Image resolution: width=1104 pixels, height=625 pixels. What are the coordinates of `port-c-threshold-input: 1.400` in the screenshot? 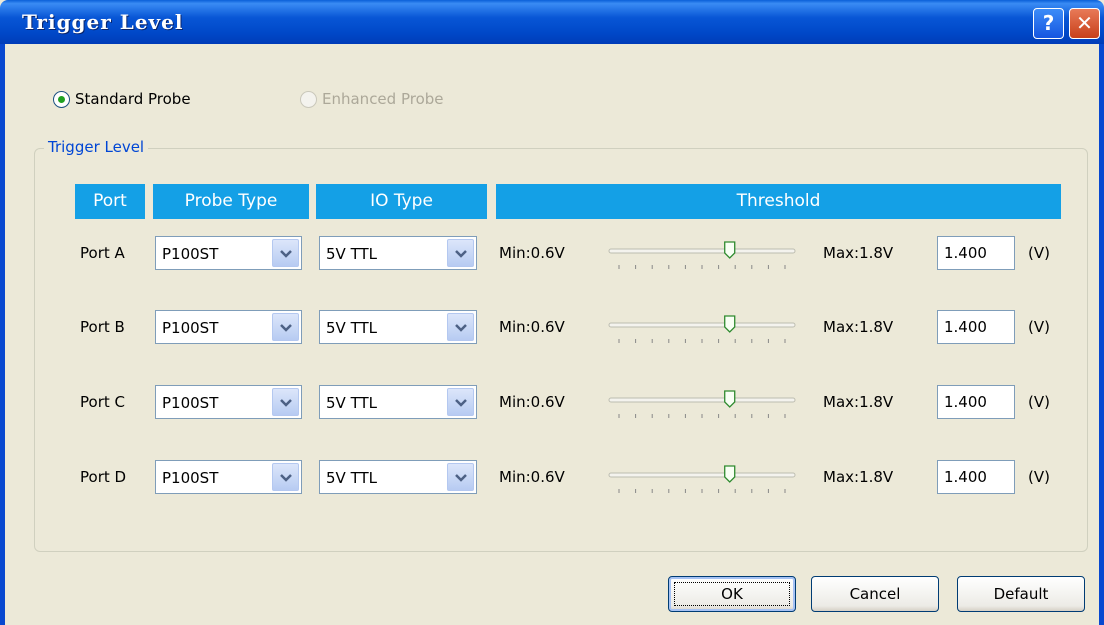 It's located at (976, 402).